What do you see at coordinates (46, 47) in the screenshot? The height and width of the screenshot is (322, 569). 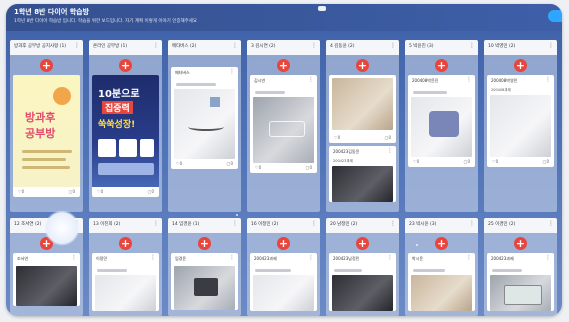 I see `column-header: 방과후 공부방 공지사항 (1) ⋮` at bounding box center [46, 47].